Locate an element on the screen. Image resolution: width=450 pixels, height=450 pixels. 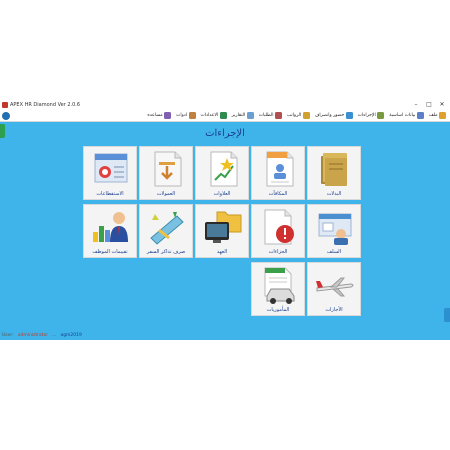
tile-label: الجزاءات is located at coordinates (278, 252).